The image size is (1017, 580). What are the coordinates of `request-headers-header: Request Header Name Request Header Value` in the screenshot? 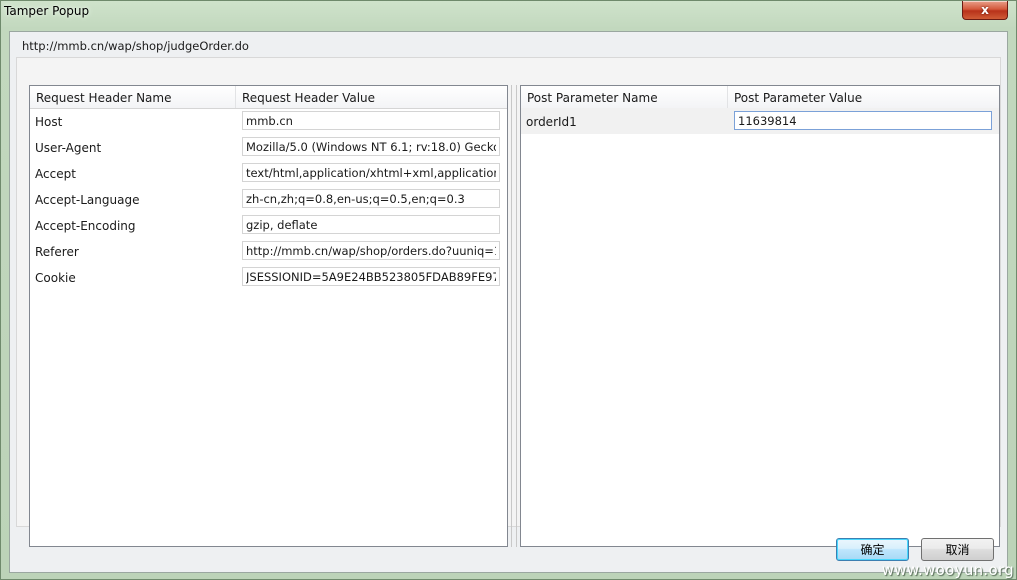 It's located at (268, 97).